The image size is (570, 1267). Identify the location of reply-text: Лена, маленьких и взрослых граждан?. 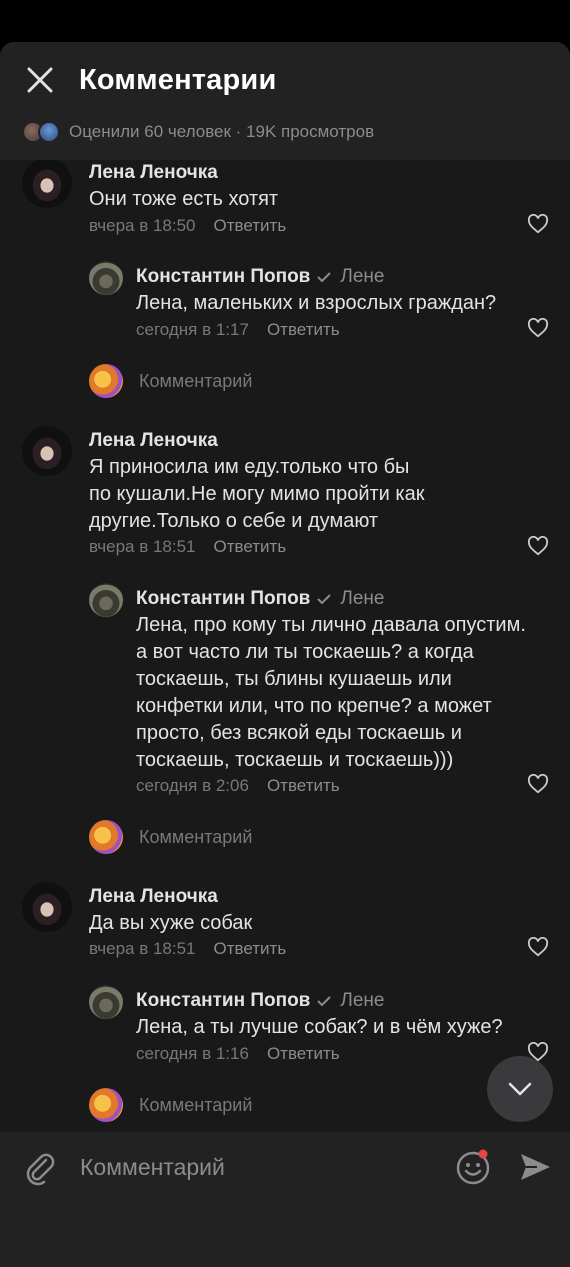
(316, 303).